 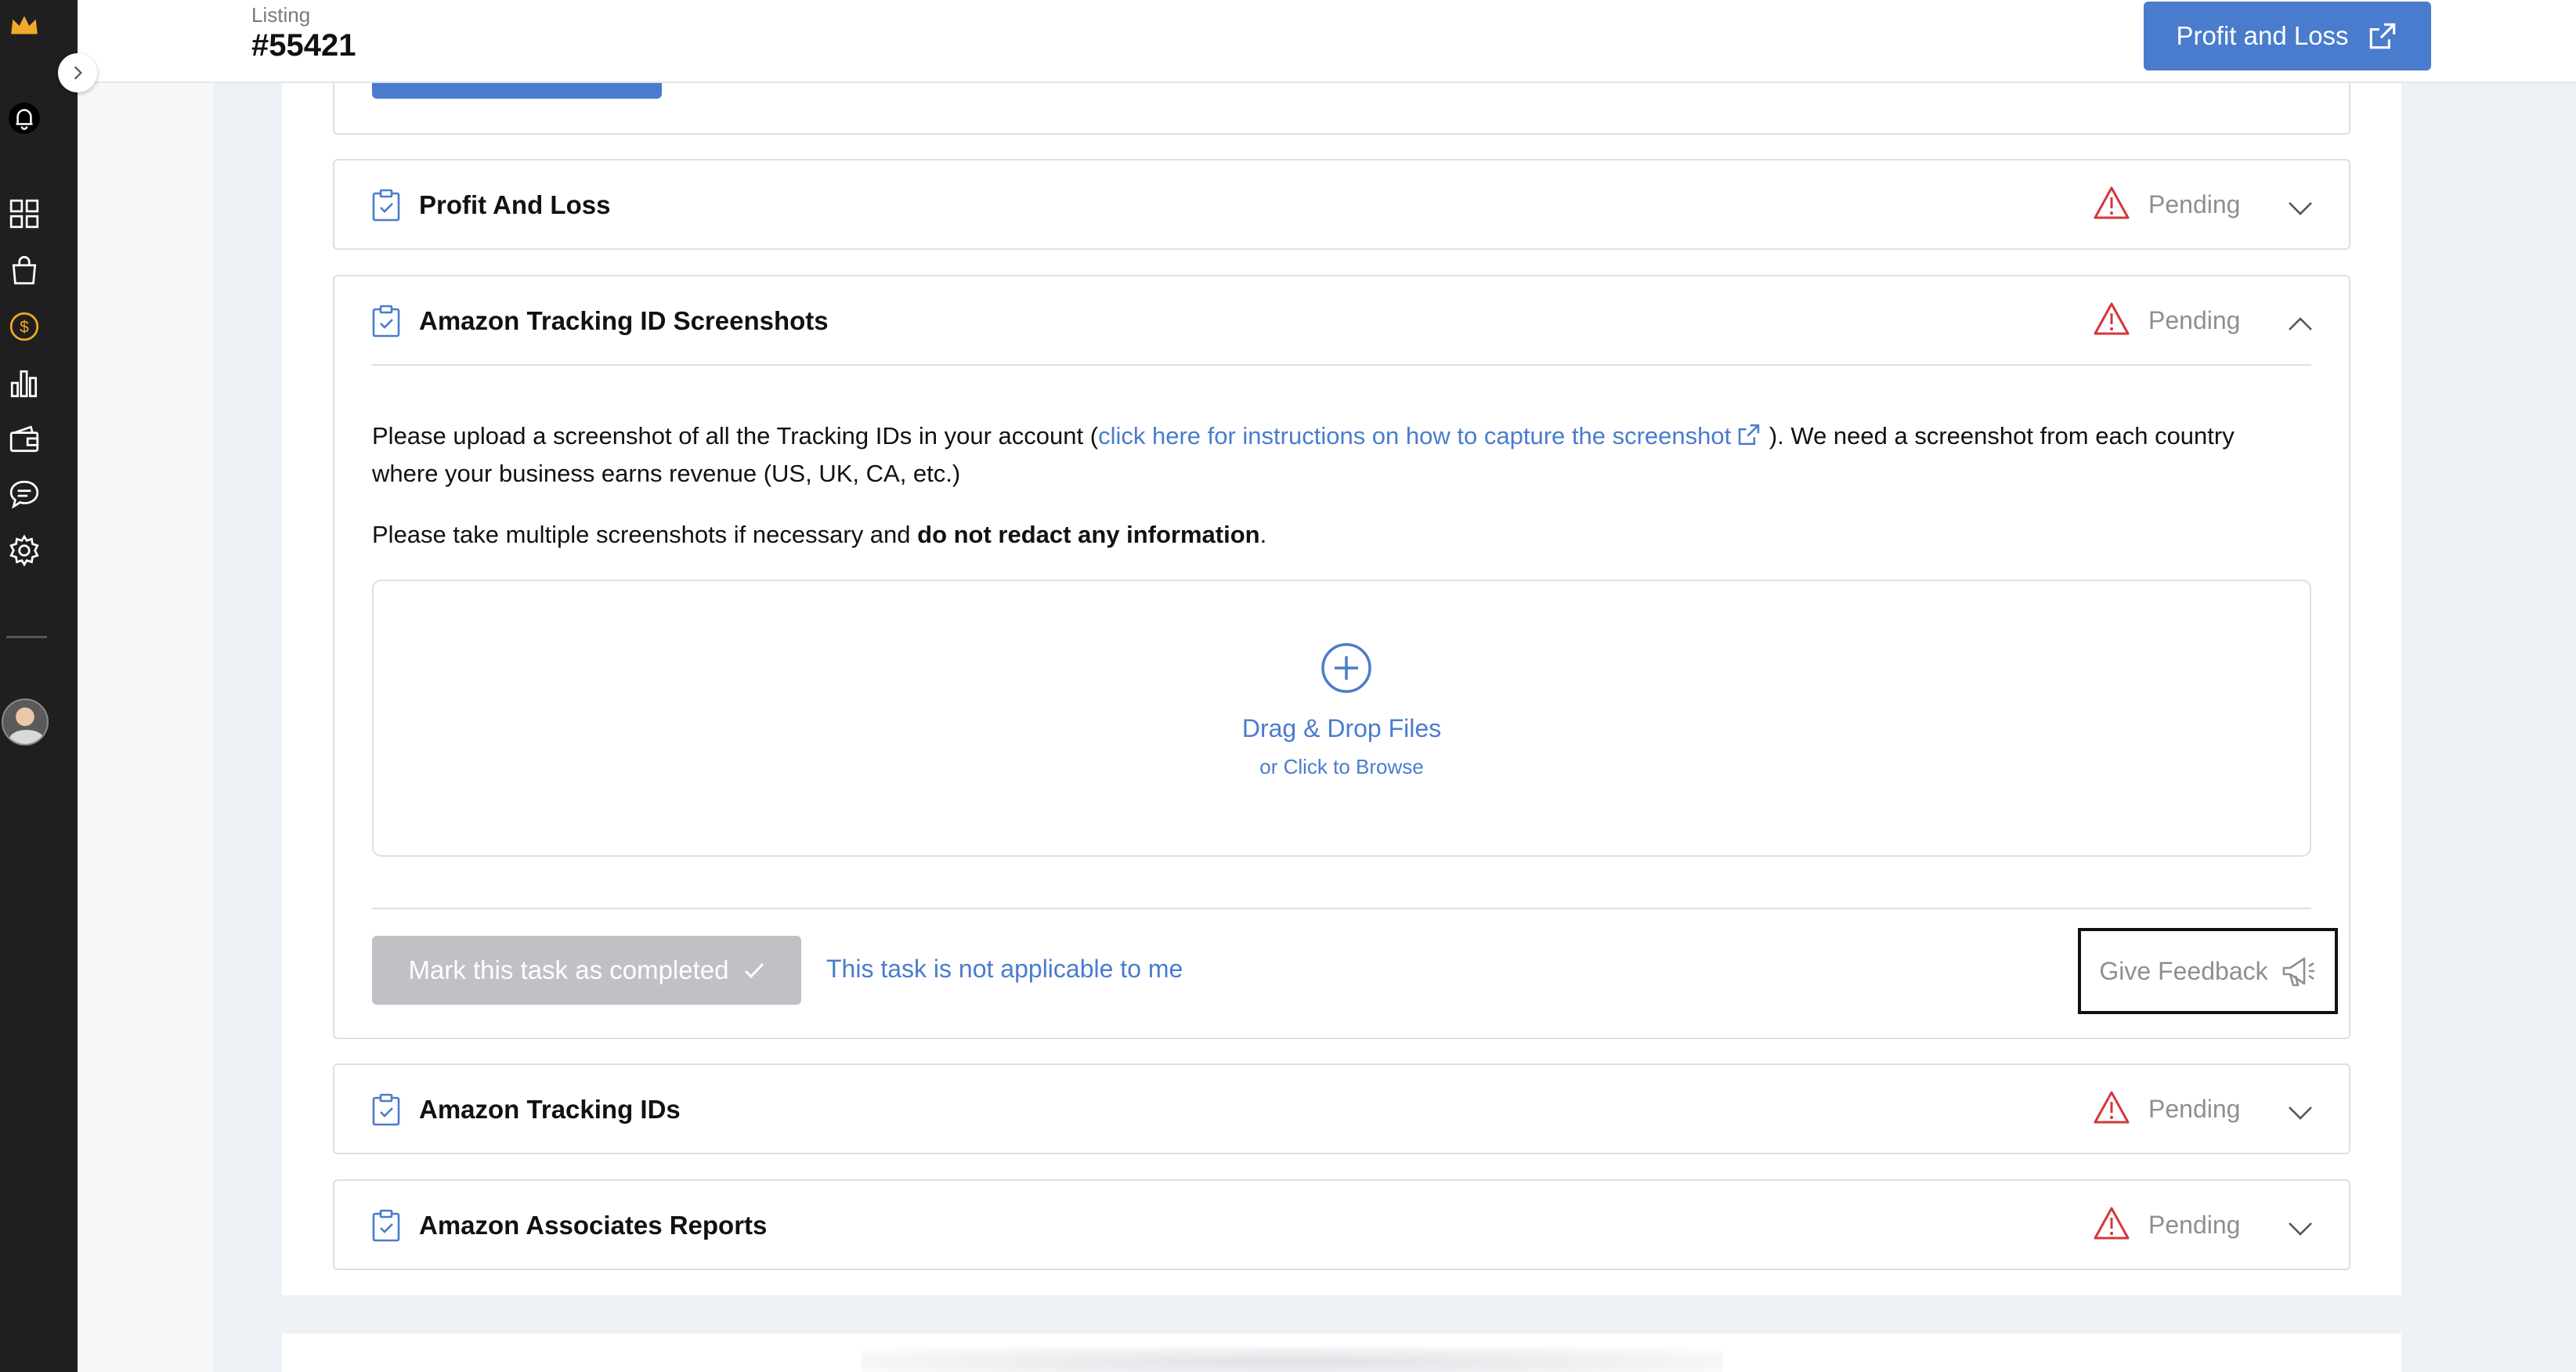 What do you see at coordinates (1088, 534) in the screenshot?
I see `redact-bold: do not redact any information` at bounding box center [1088, 534].